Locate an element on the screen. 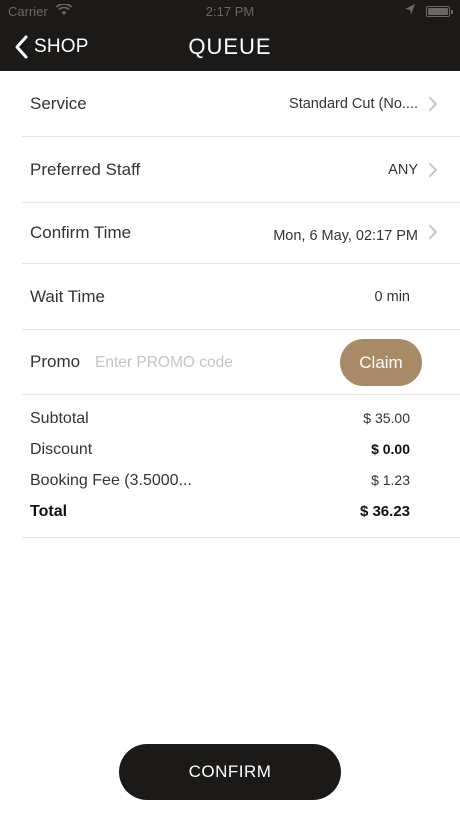 The image size is (460, 818). promo-code-input is located at coordinates (210, 363).